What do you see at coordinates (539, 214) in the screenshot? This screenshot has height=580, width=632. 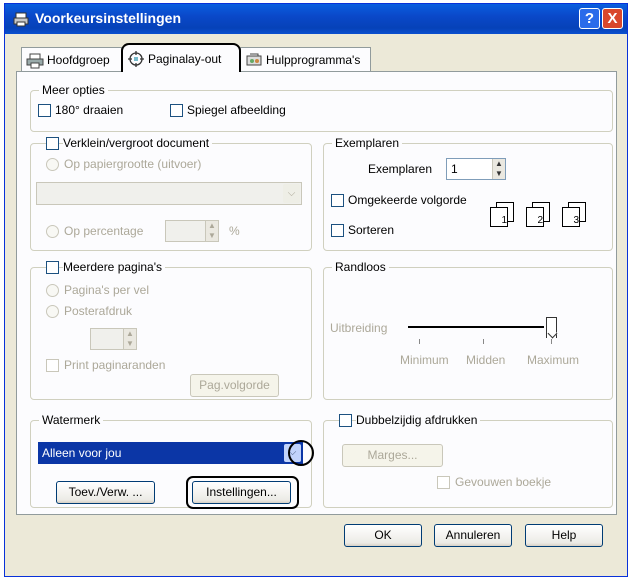 I see `collate-page-icon: 2` at bounding box center [539, 214].